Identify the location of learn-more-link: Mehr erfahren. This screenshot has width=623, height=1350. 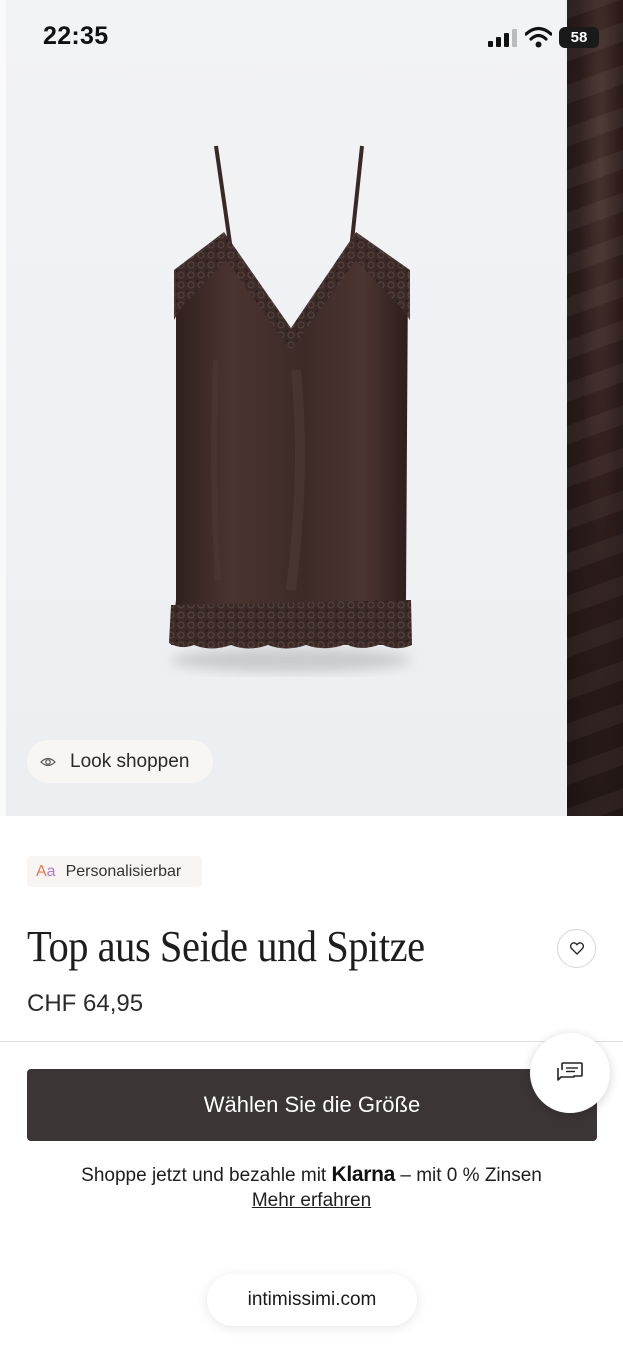
(311, 1200).